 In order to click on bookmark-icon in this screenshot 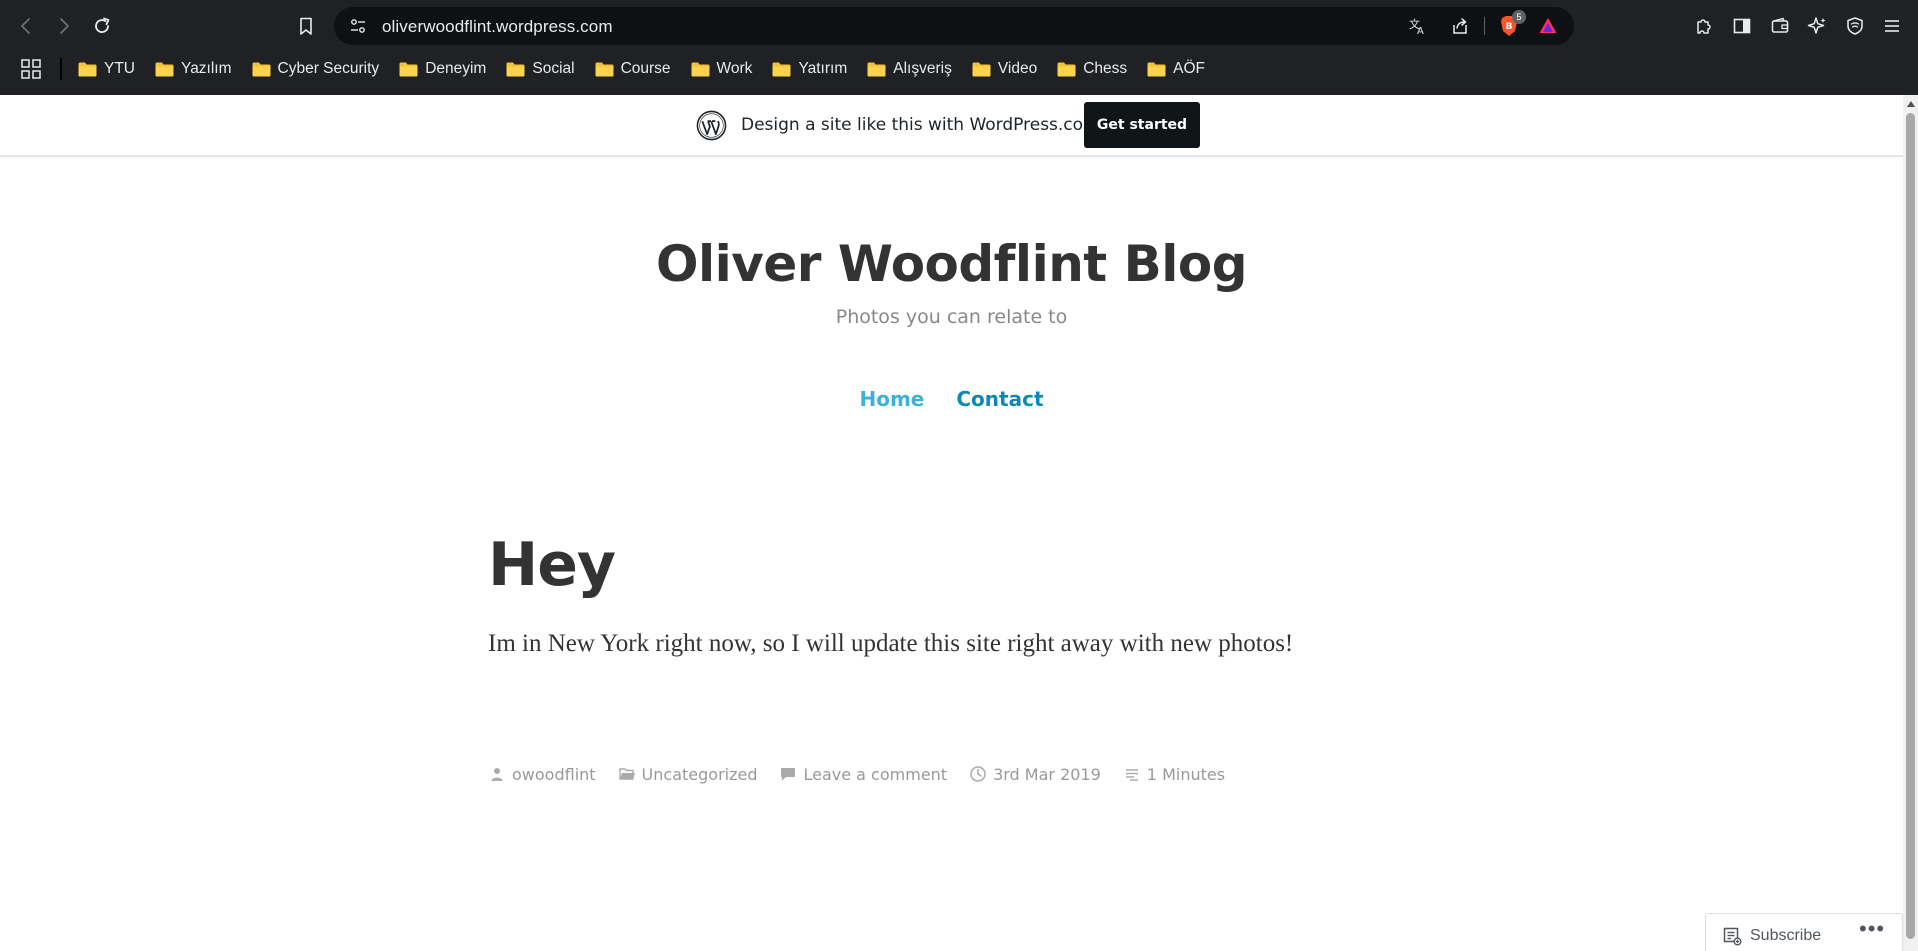, I will do `click(306, 26)`.